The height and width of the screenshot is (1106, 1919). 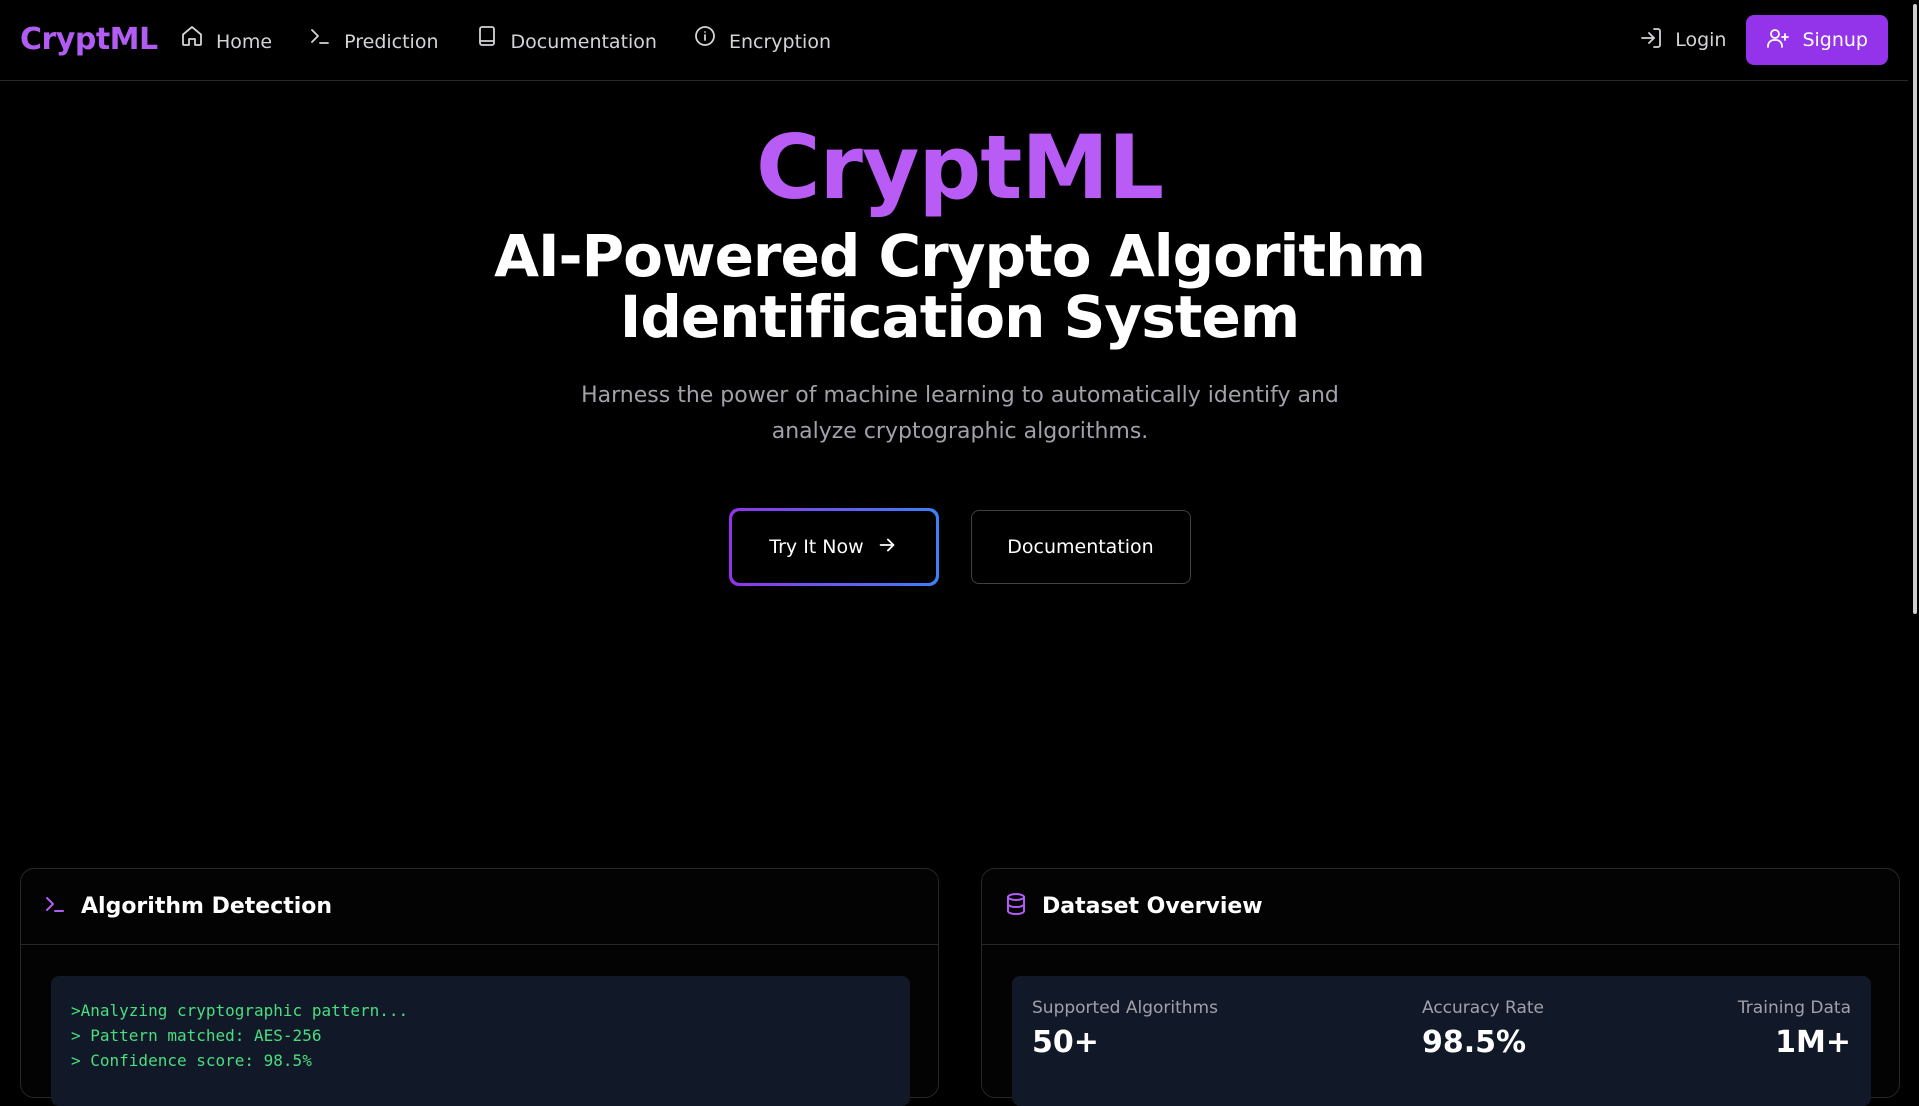 I want to click on nav-item-documentation: Documentation, so click(x=566, y=42).